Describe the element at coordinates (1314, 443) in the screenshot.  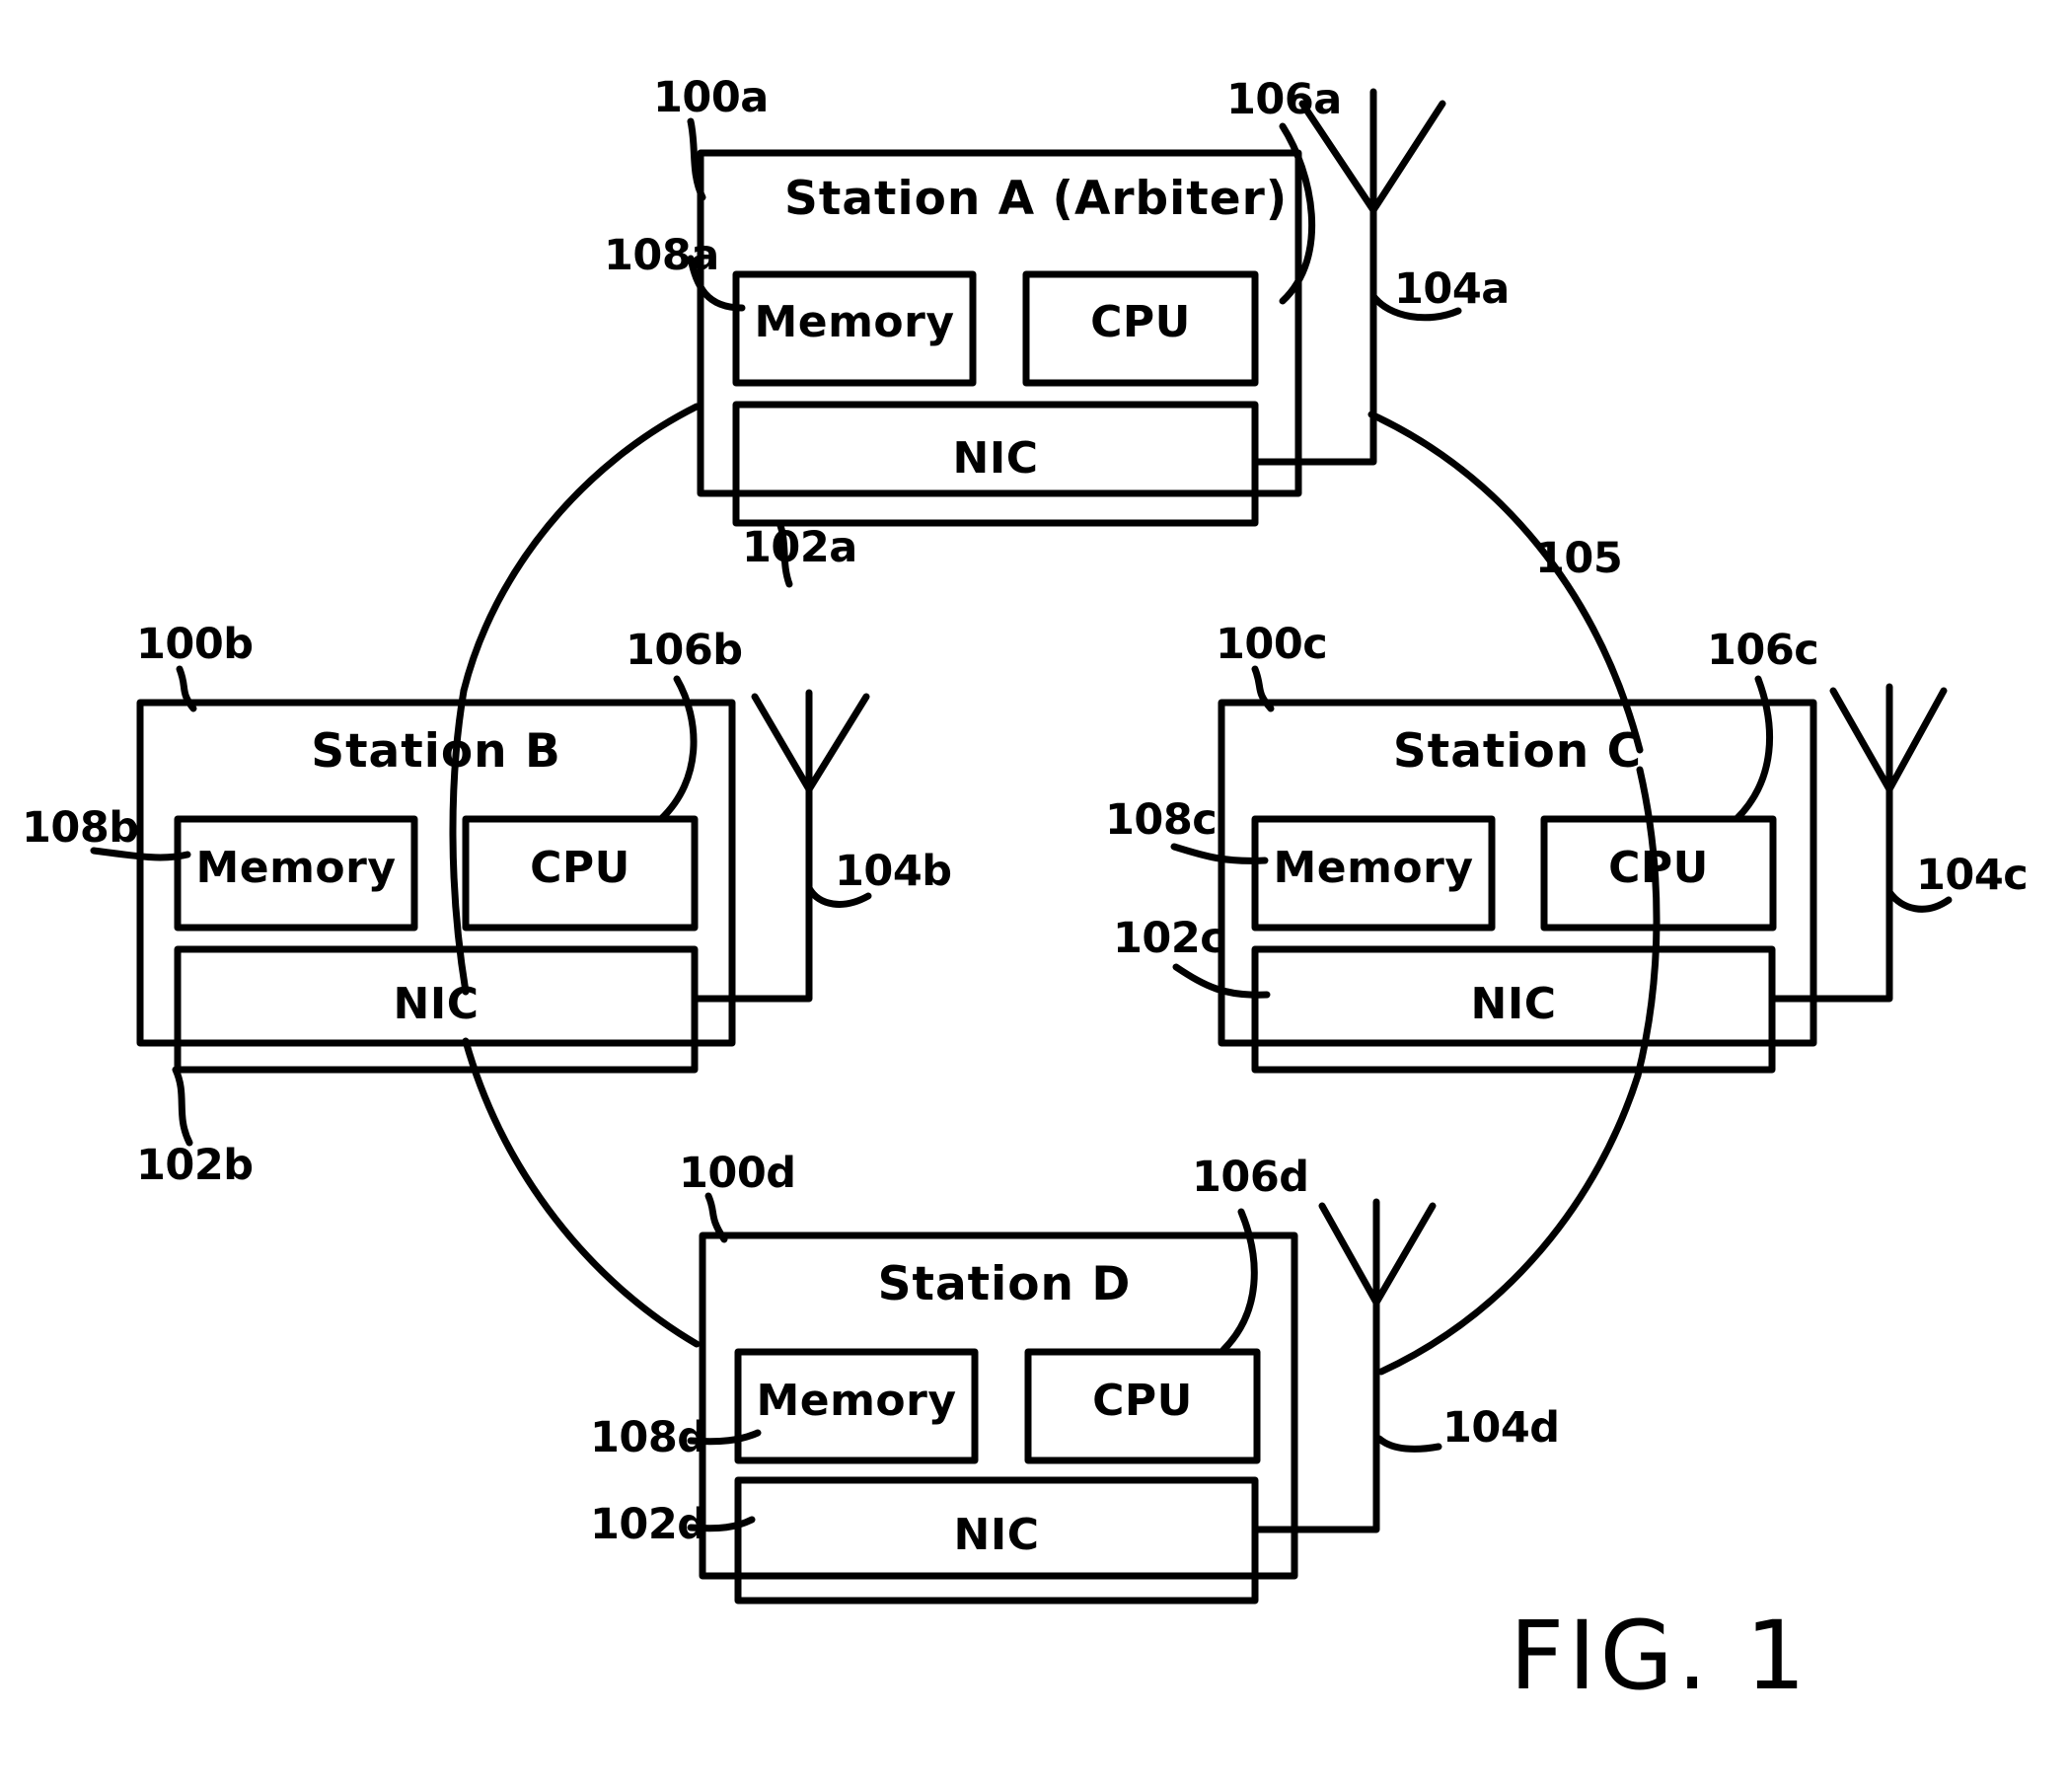
I see `station-a-nic-antenna-link` at that location.